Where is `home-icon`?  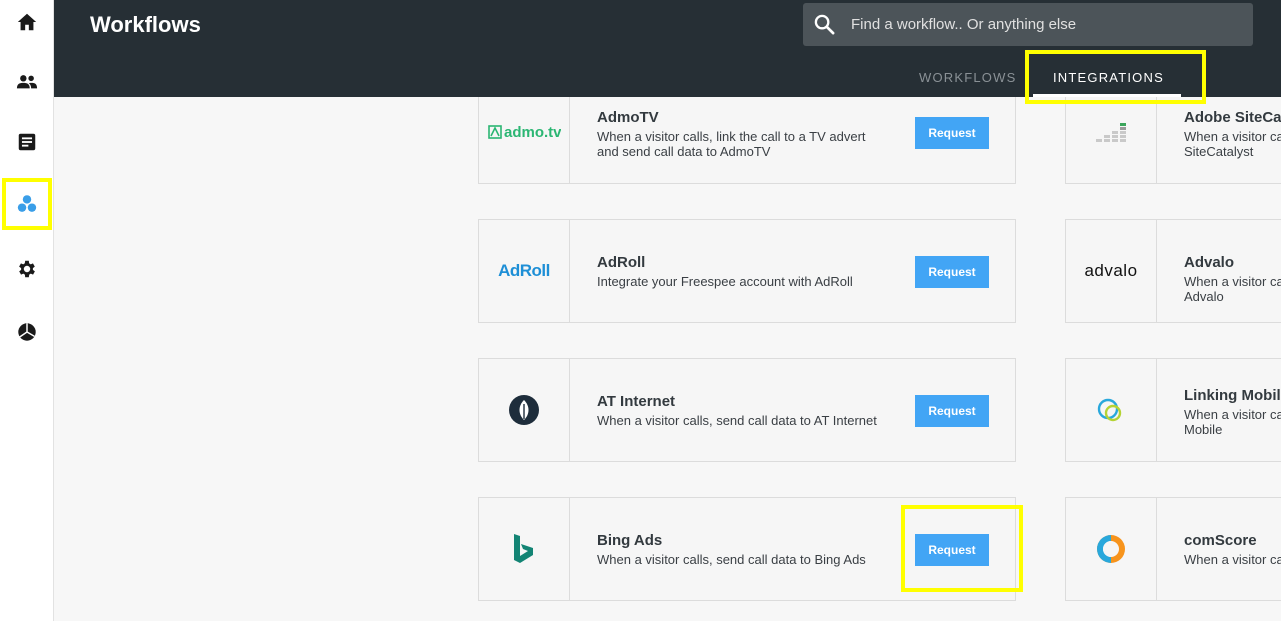
home-icon is located at coordinates (27, 22).